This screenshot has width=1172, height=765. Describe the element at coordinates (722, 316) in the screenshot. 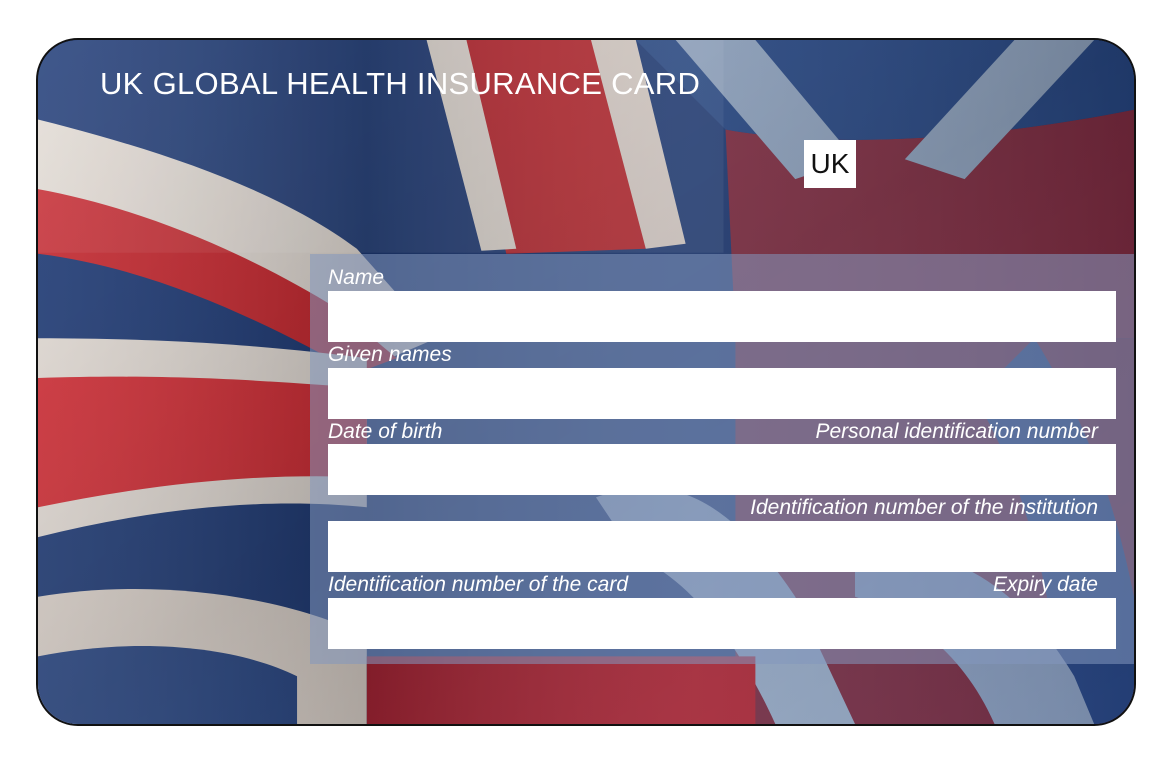

I see `name-field` at that location.